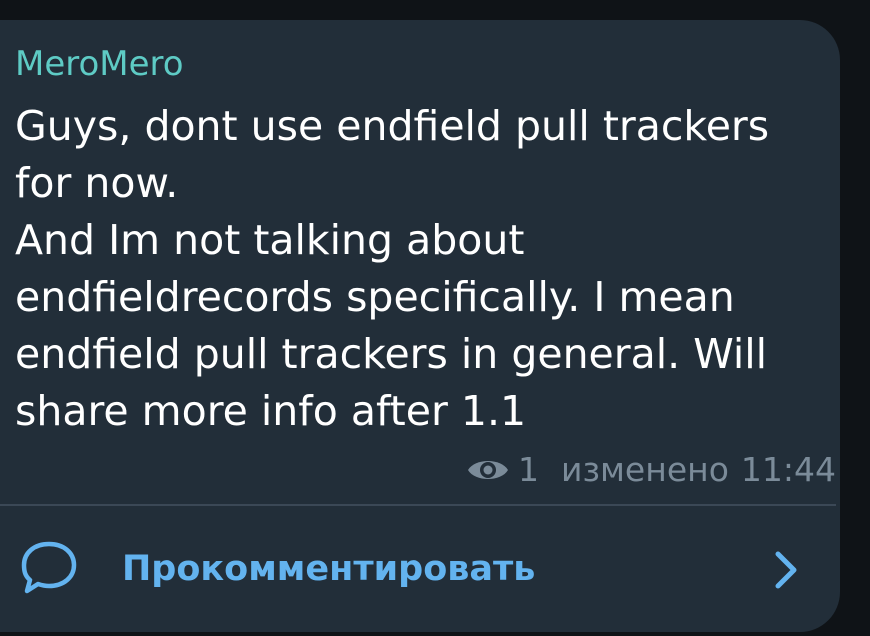 This screenshot has width=870, height=636. What do you see at coordinates (786, 570) in the screenshot?
I see `chevron-right-icon` at bounding box center [786, 570].